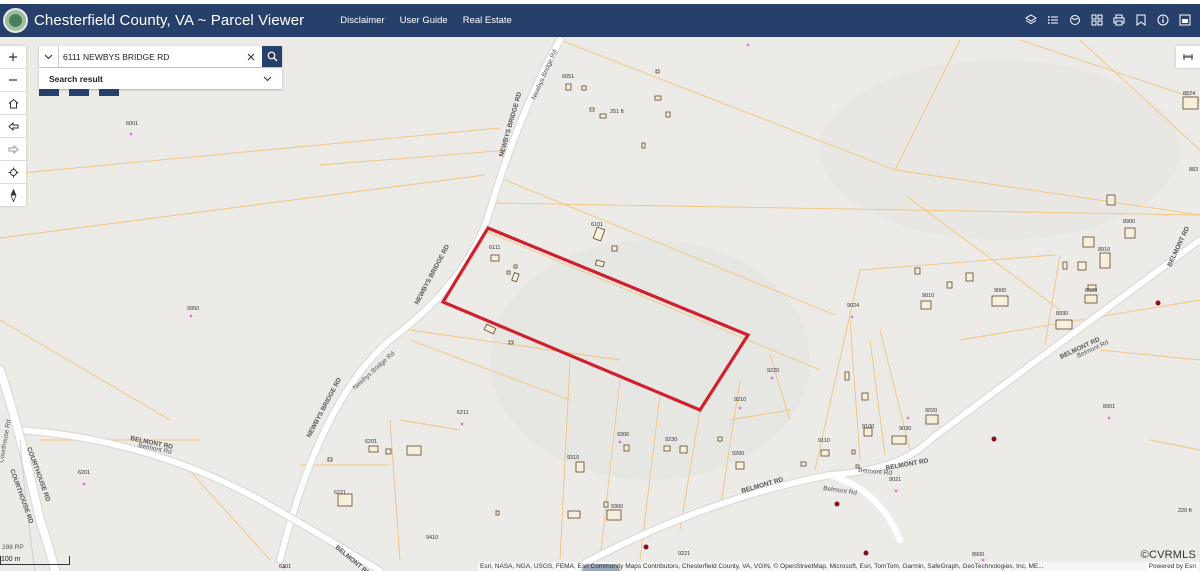 The image size is (1200, 571). What do you see at coordinates (824, 441) in the screenshot?
I see `svg-text: 9110` at bounding box center [824, 441].